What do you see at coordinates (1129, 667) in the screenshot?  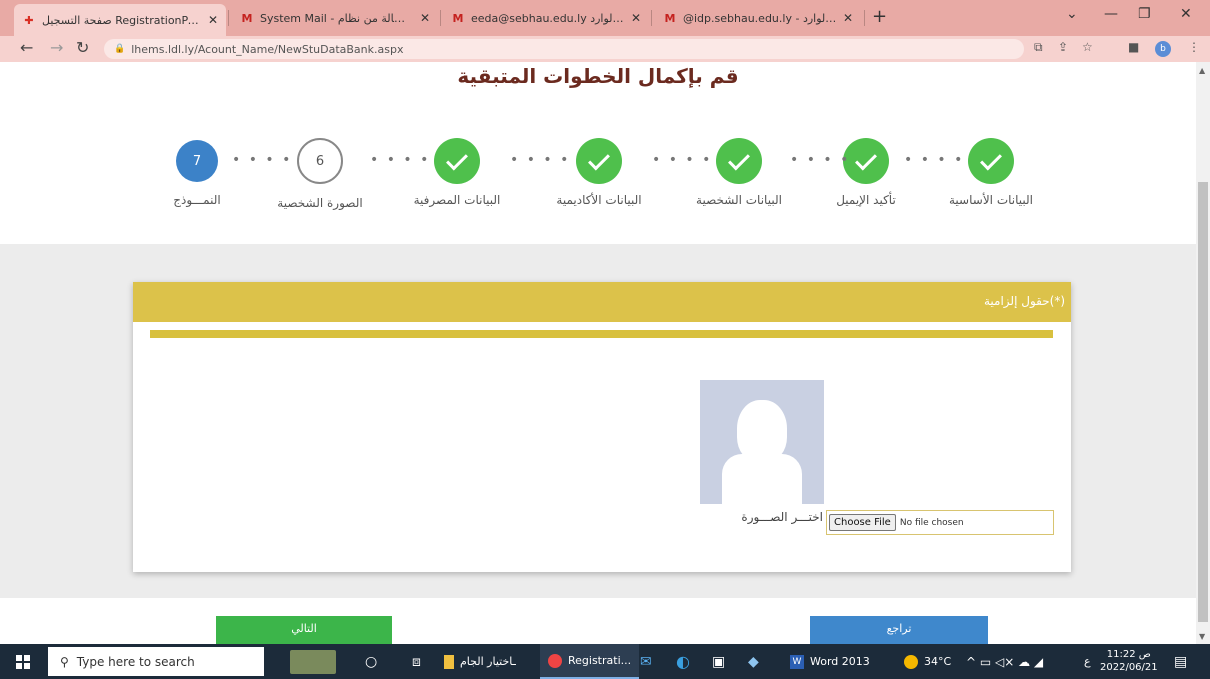 I see `clock-date: 2022/06/21` at bounding box center [1129, 667].